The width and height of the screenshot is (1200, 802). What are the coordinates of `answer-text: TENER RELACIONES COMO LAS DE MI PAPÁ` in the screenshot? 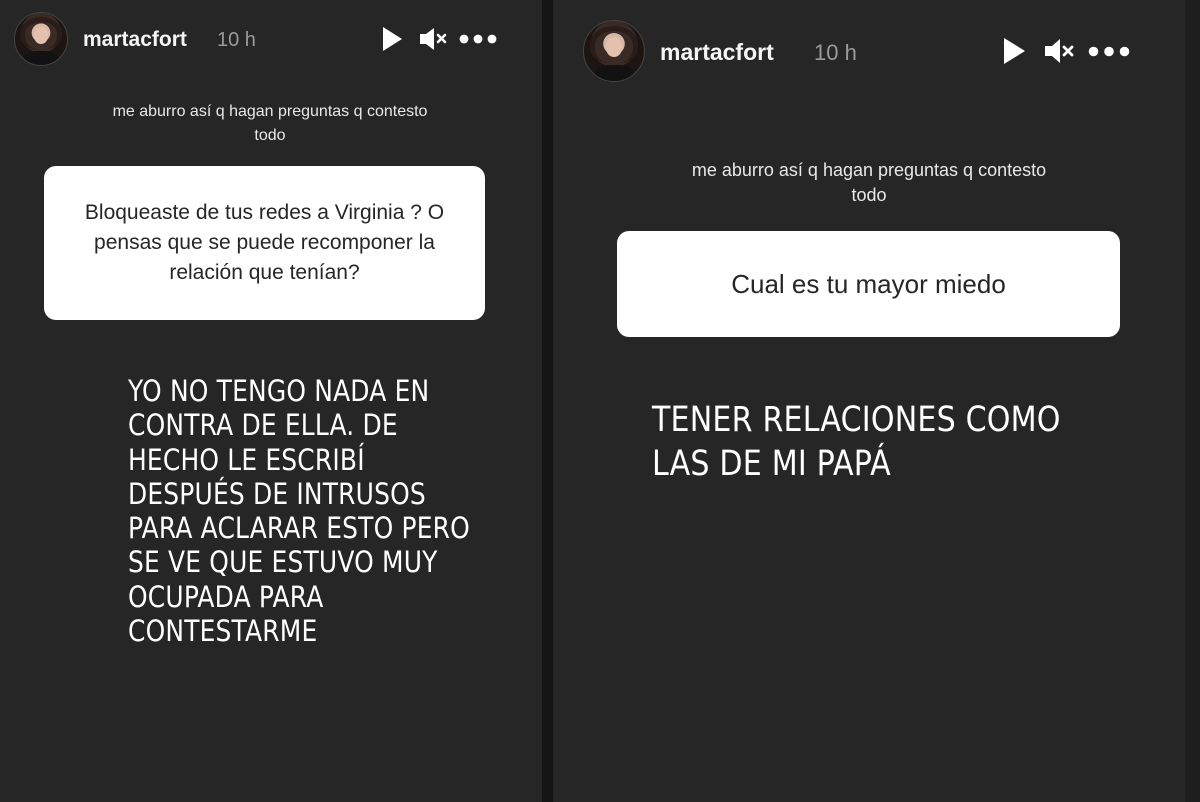 It's located at (856, 442).